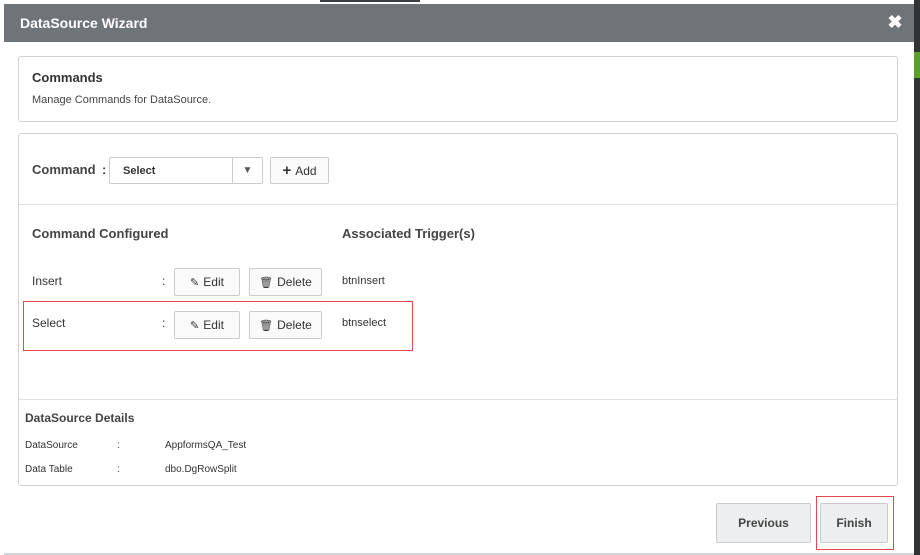 Image resolution: width=920 pixels, height=555 pixels. I want to click on command-select: Select ▼, so click(186, 170).